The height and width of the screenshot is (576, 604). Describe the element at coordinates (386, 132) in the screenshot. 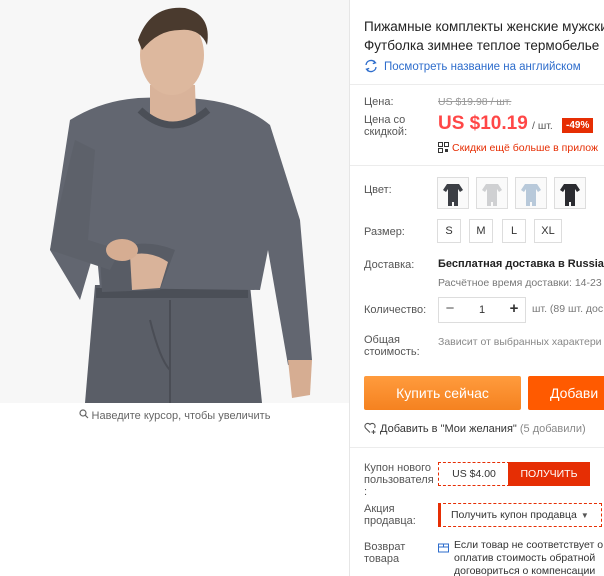

I see `discount-price-label-line2: скидкой:` at that location.